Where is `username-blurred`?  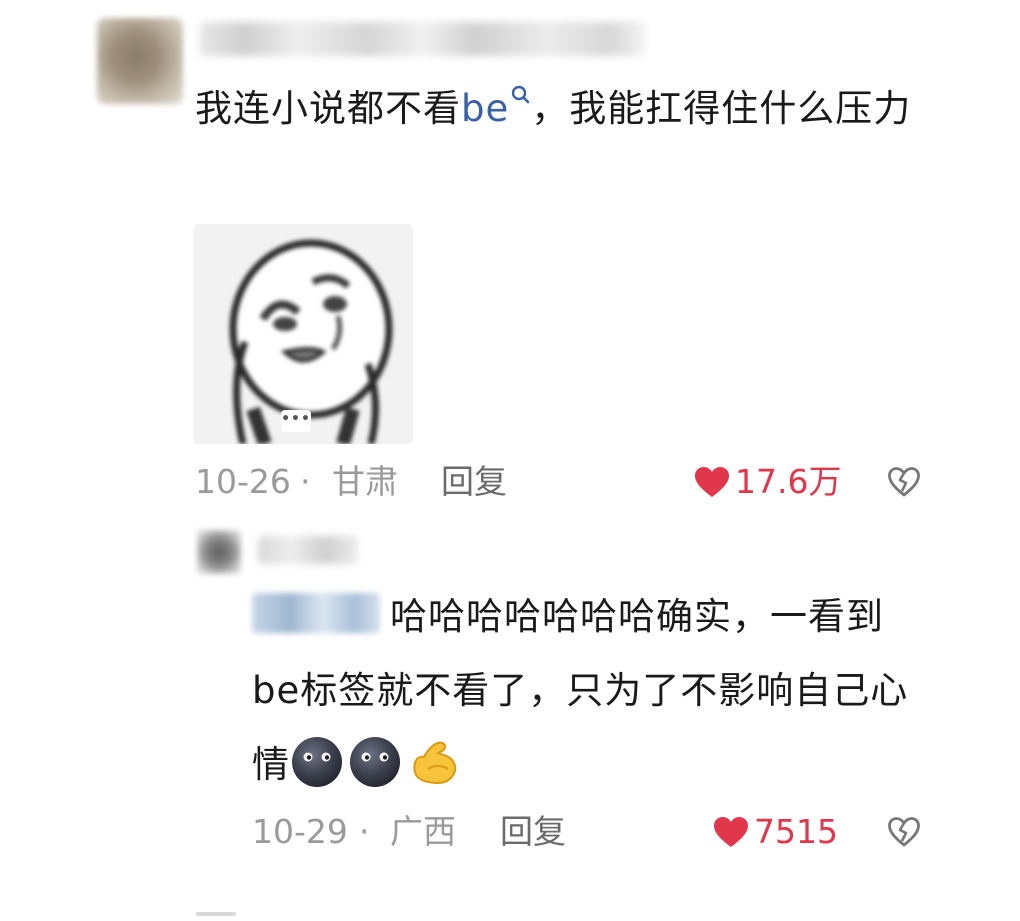
username-blurred is located at coordinates (422, 39).